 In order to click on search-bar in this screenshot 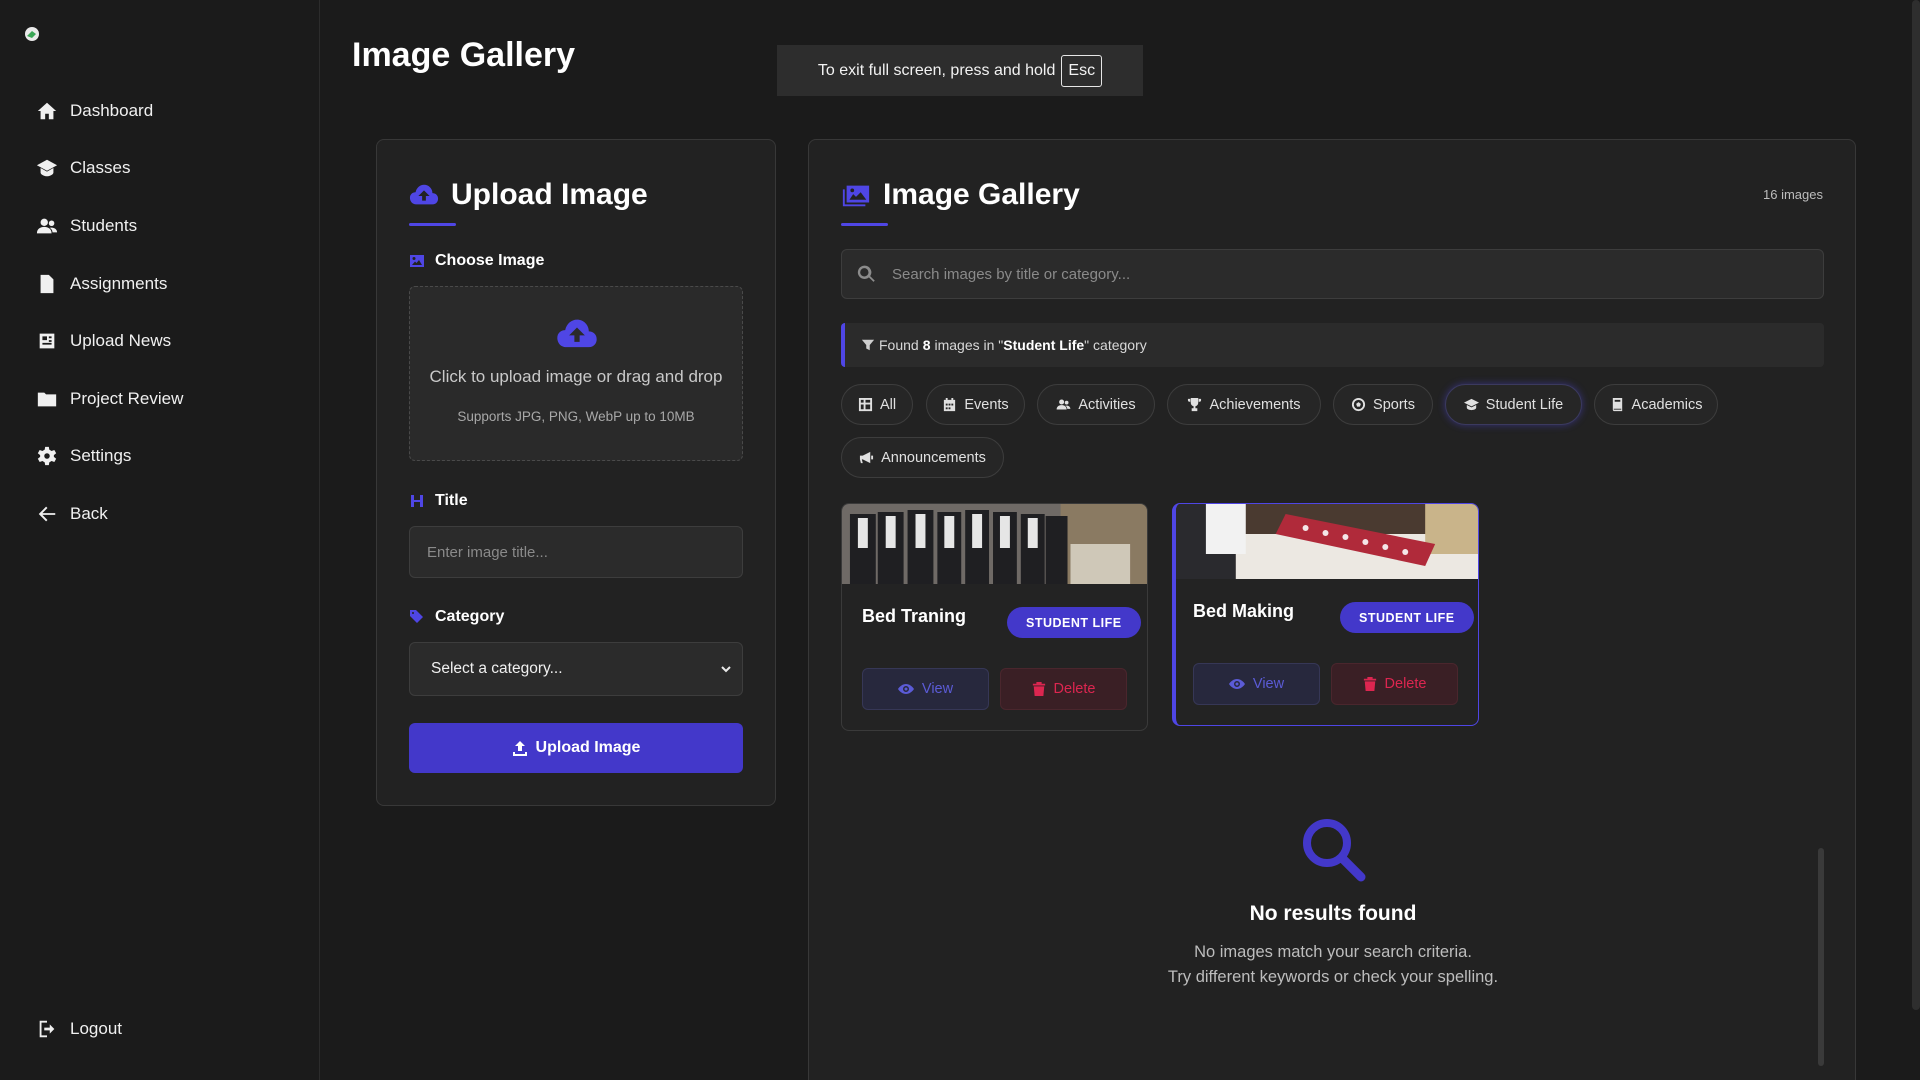, I will do `click(1332, 274)`.